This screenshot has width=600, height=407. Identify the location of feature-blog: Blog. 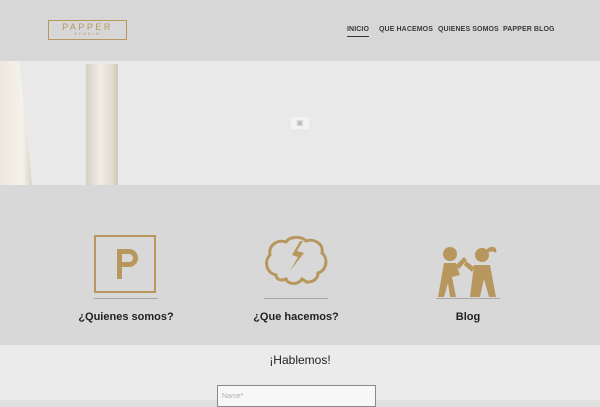
(468, 265).